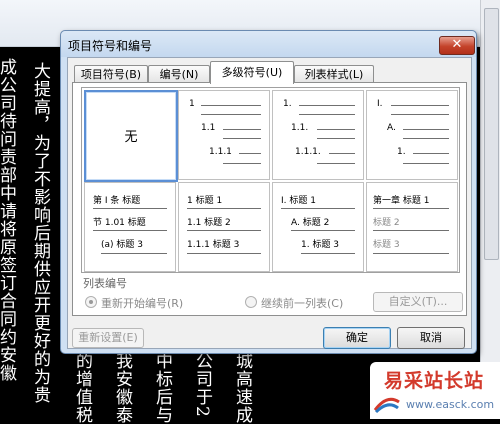  Describe the element at coordinates (380, 104) in the screenshot. I see `level-1-label: I.` at that location.